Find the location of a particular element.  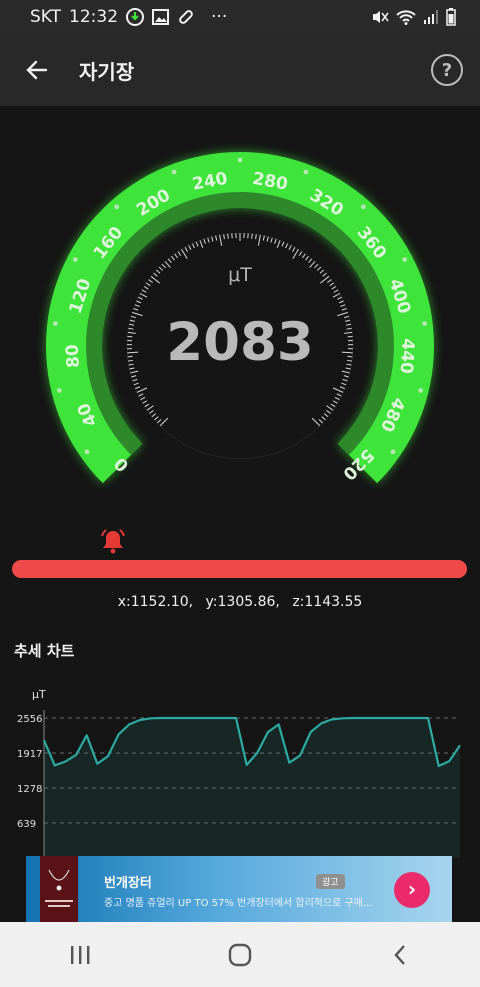

chart-area-fill is located at coordinates (252, 788).